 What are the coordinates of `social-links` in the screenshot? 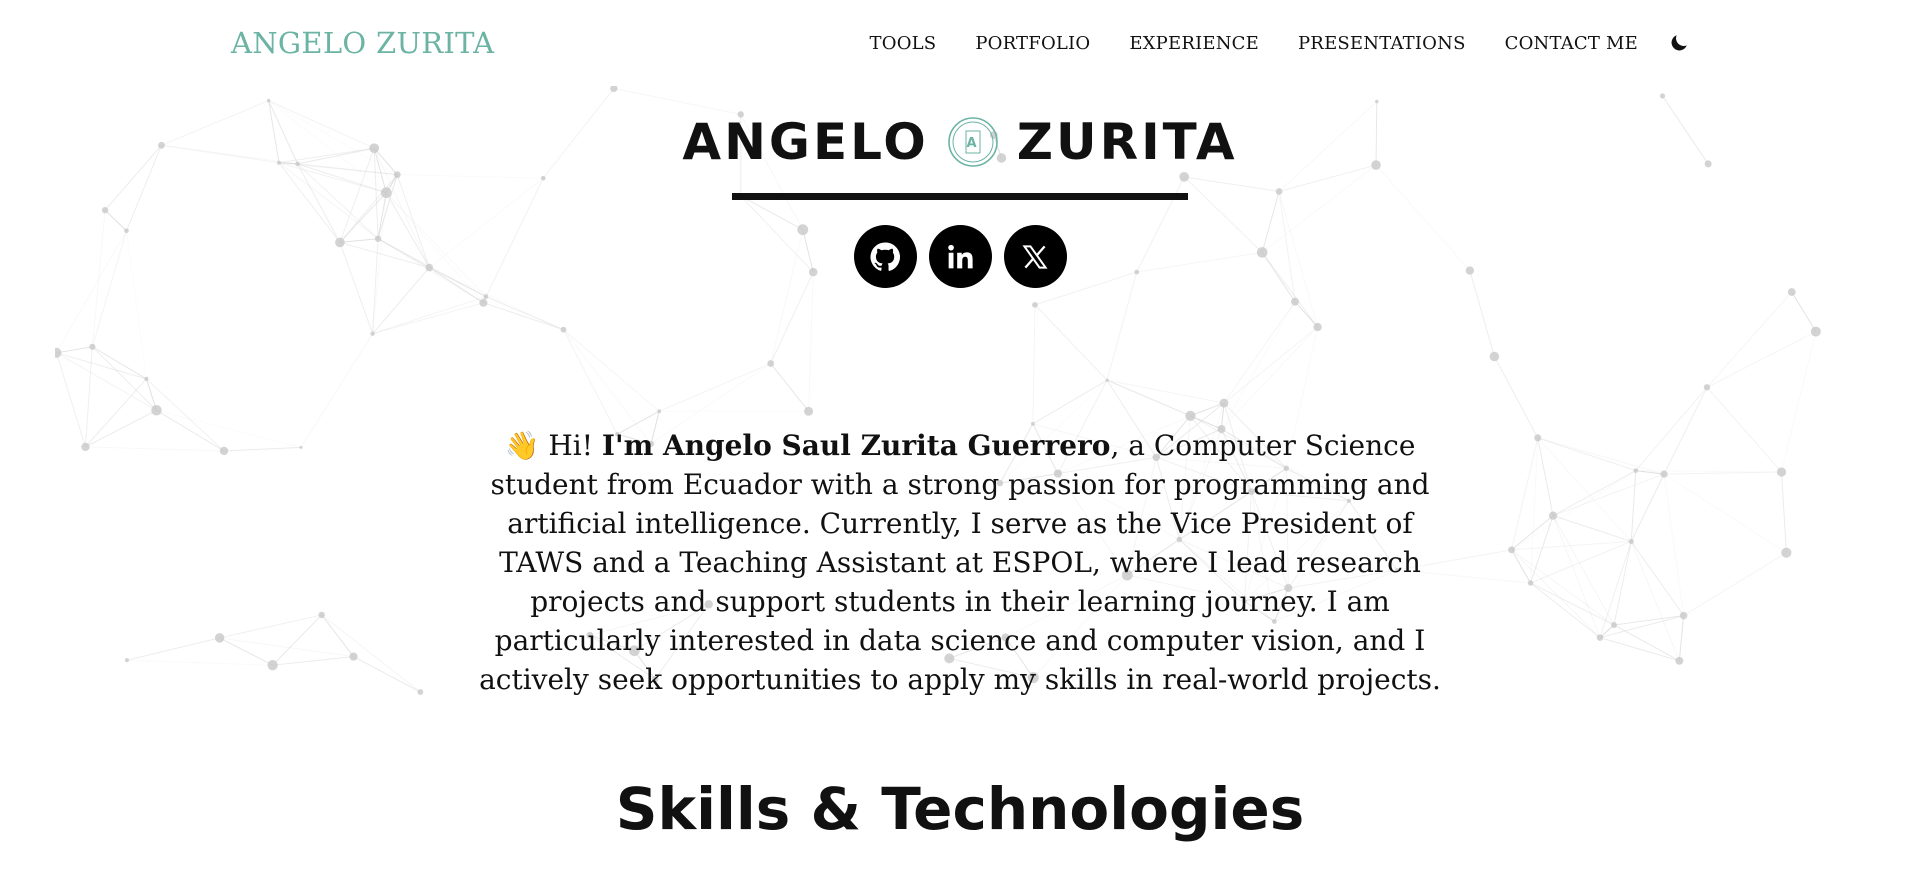 It's located at (960, 256).